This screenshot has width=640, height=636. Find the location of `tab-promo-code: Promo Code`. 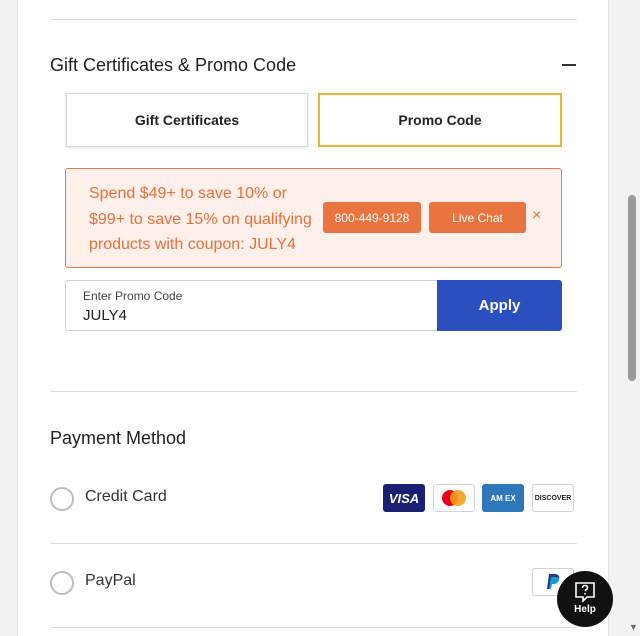

tab-promo-code: Promo Code is located at coordinates (440, 120).